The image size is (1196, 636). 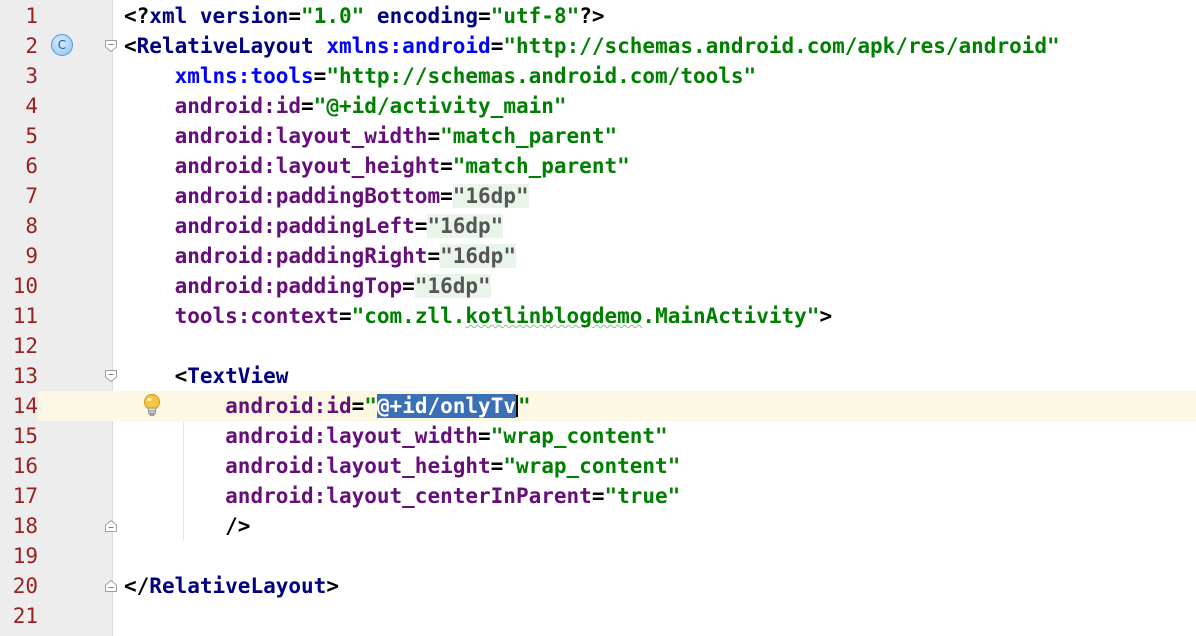 I want to click on code-line: 5 android:layout_width="match_parent", so click(x=598, y=136).